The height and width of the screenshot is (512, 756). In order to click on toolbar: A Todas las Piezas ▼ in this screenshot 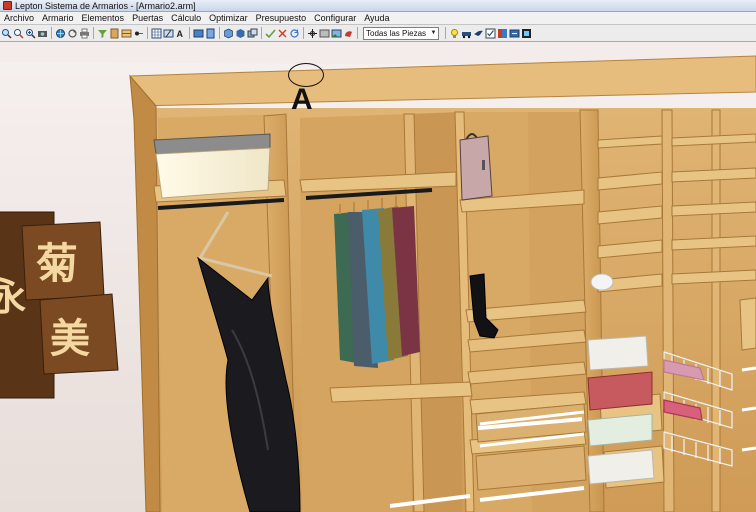, I will do `click(378, 33)`.